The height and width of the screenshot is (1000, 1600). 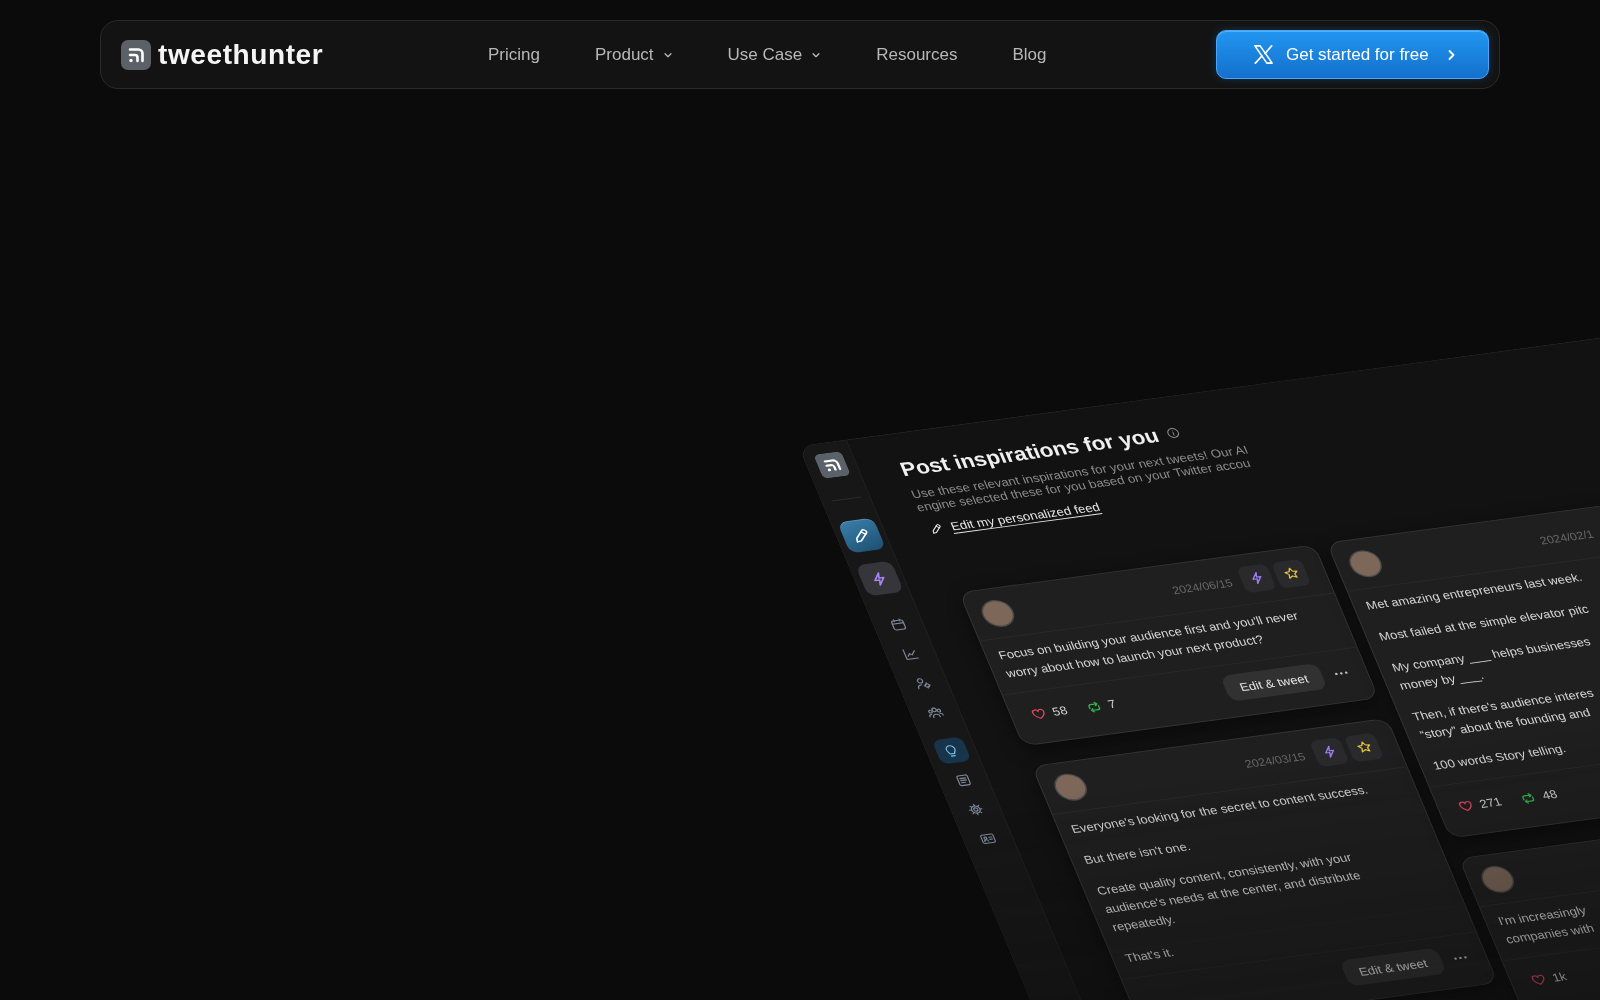 What do you see at coordinates (1219, 809) in the screenshot?
I see `post-text: Everyone's looking for the secret to content success.` at bounding box center [1219, 809].